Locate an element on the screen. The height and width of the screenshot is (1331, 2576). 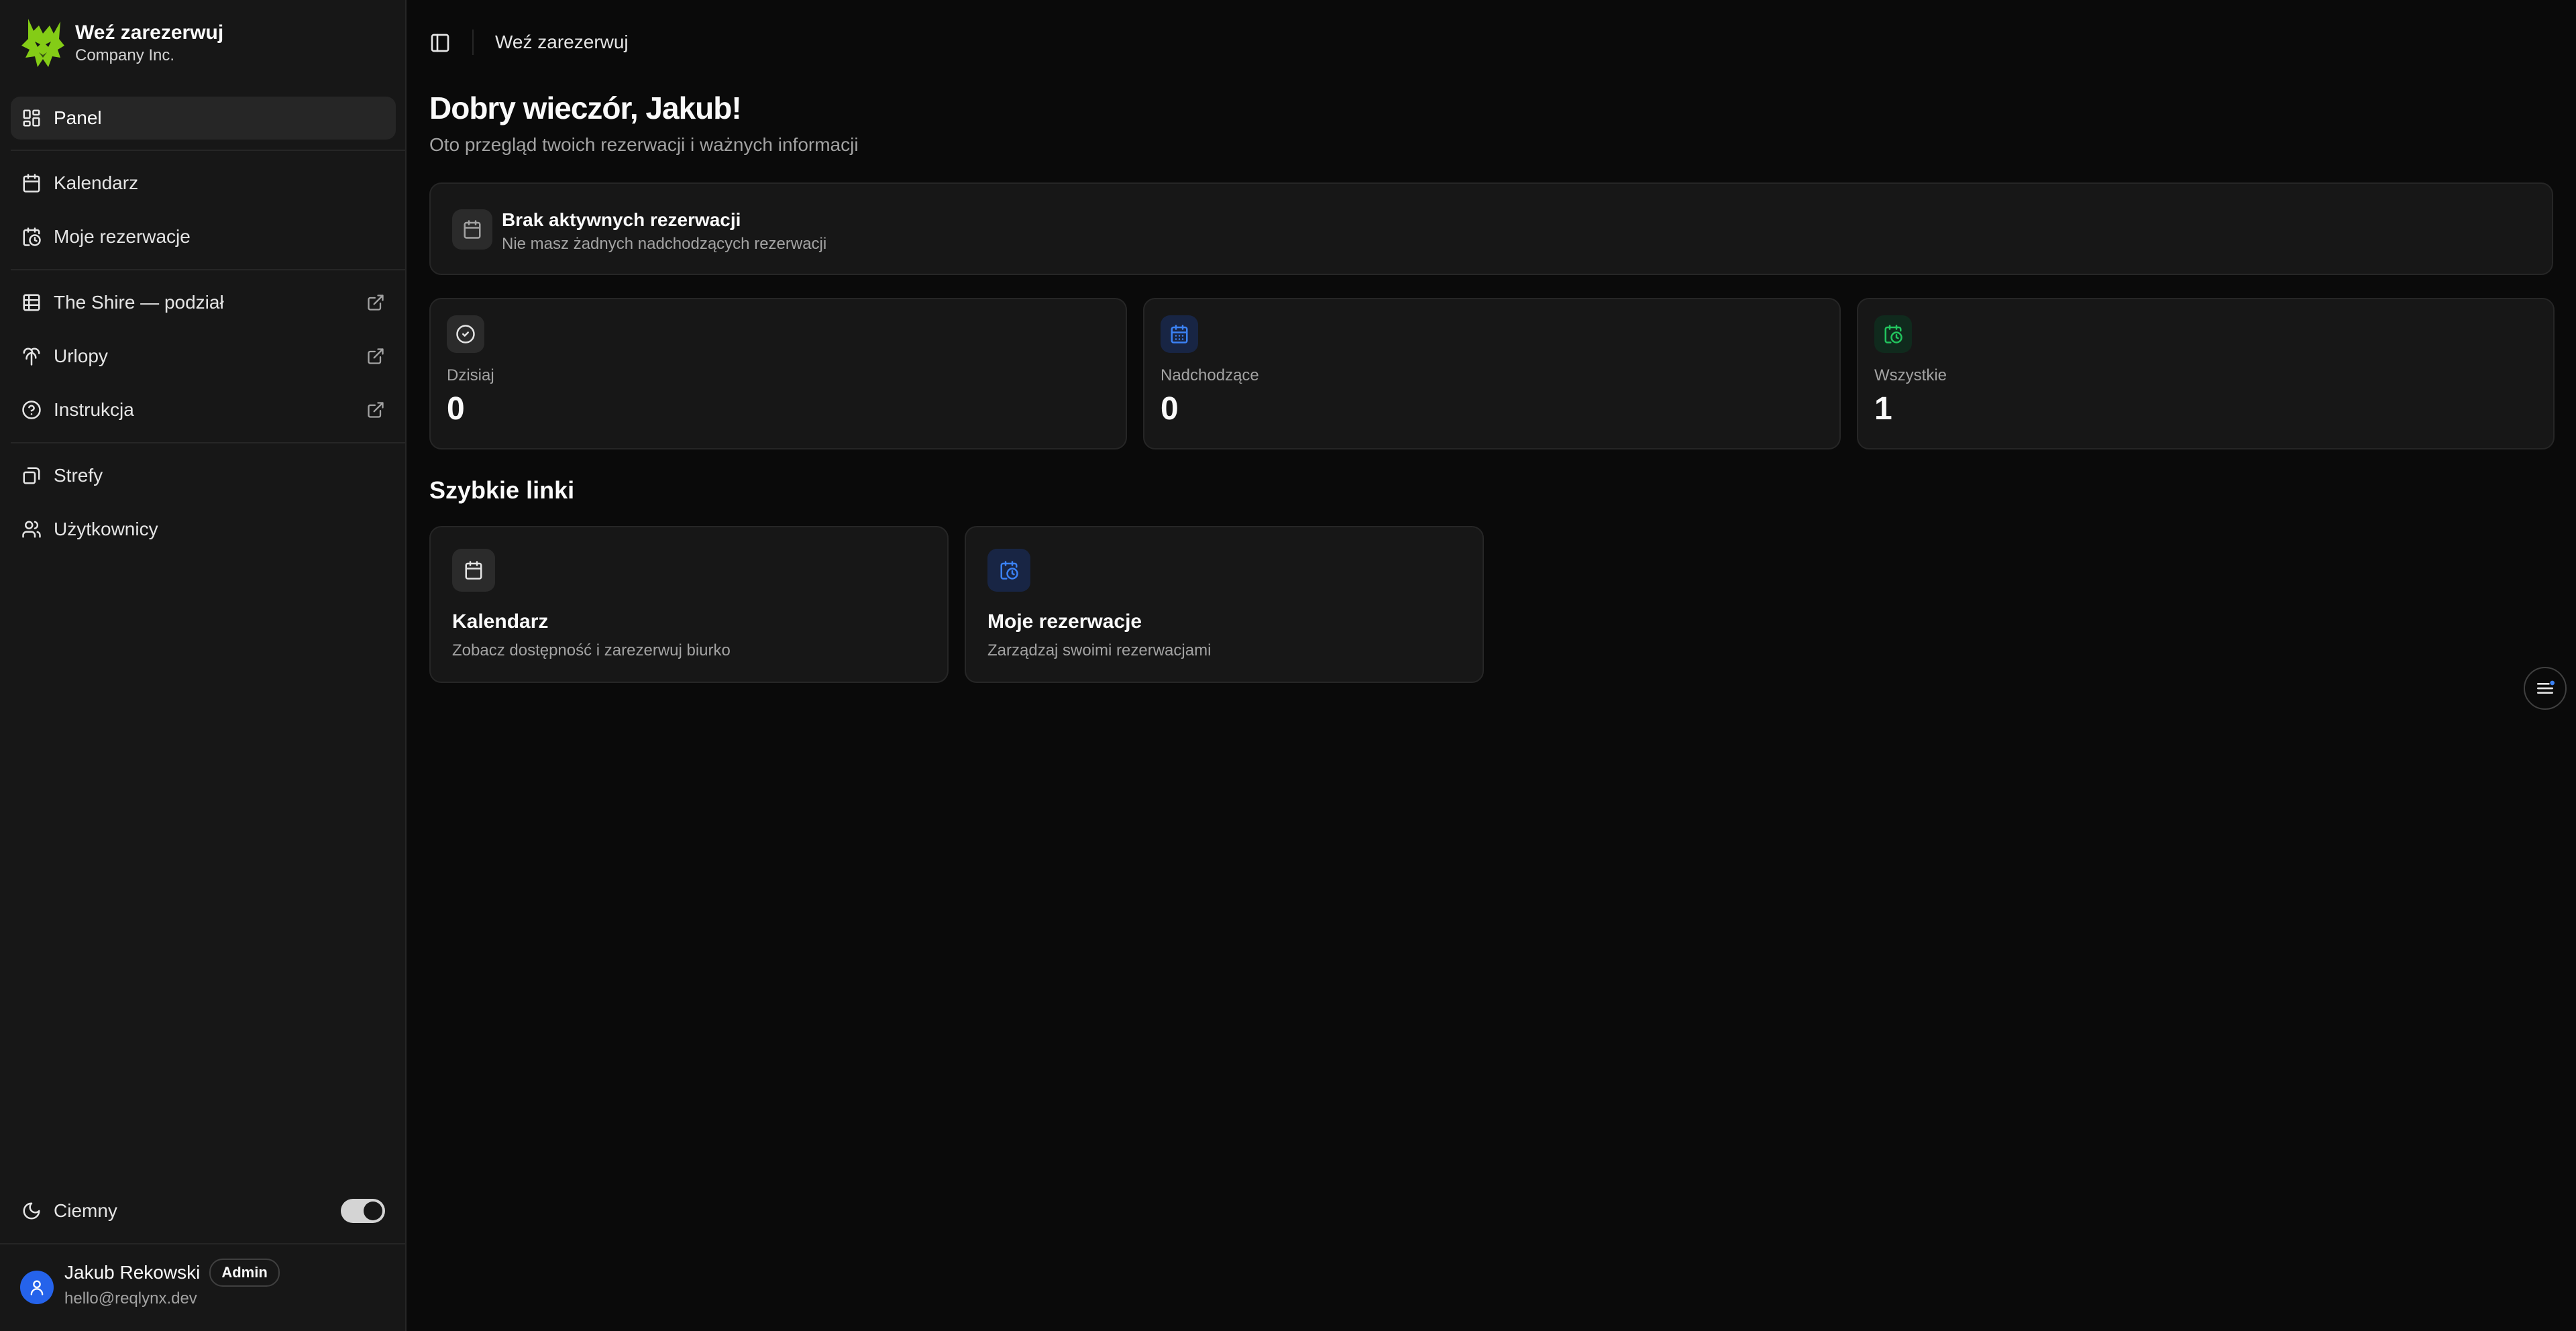
sidebar-item-label: Panel is located at coordinates (78, 117).